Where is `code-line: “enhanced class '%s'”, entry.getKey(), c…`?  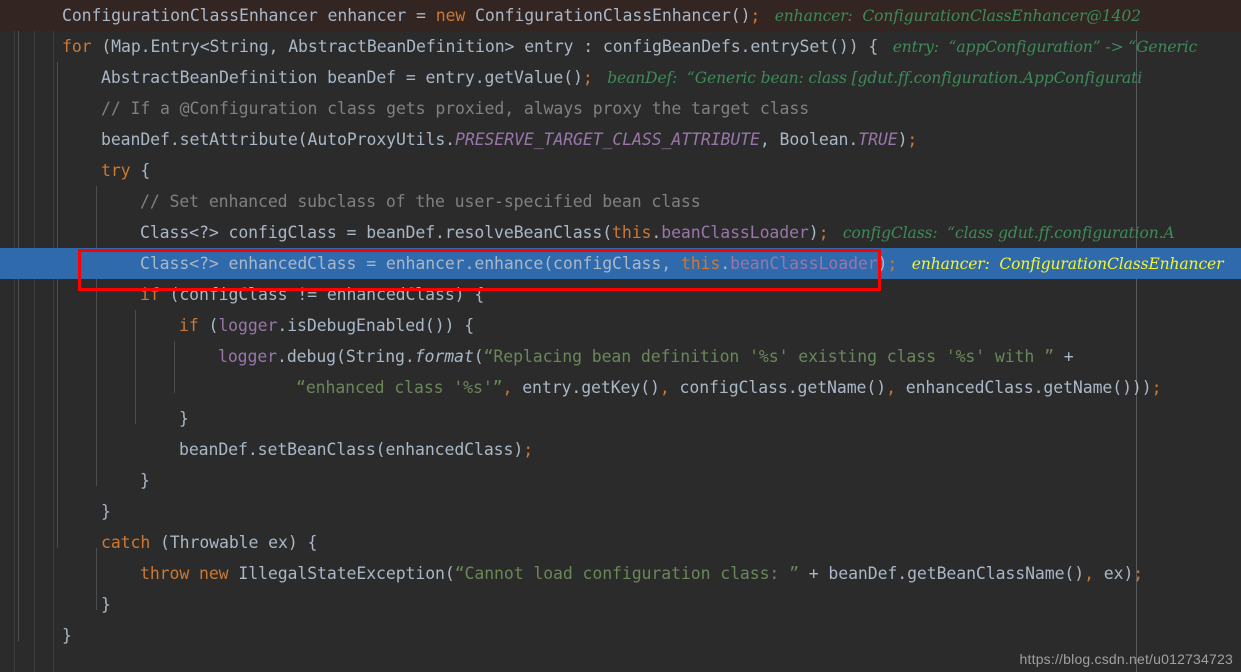 code-line: “enhanced class '%s'”, entry.getKey(), c… is located at coordinates (620, 387).